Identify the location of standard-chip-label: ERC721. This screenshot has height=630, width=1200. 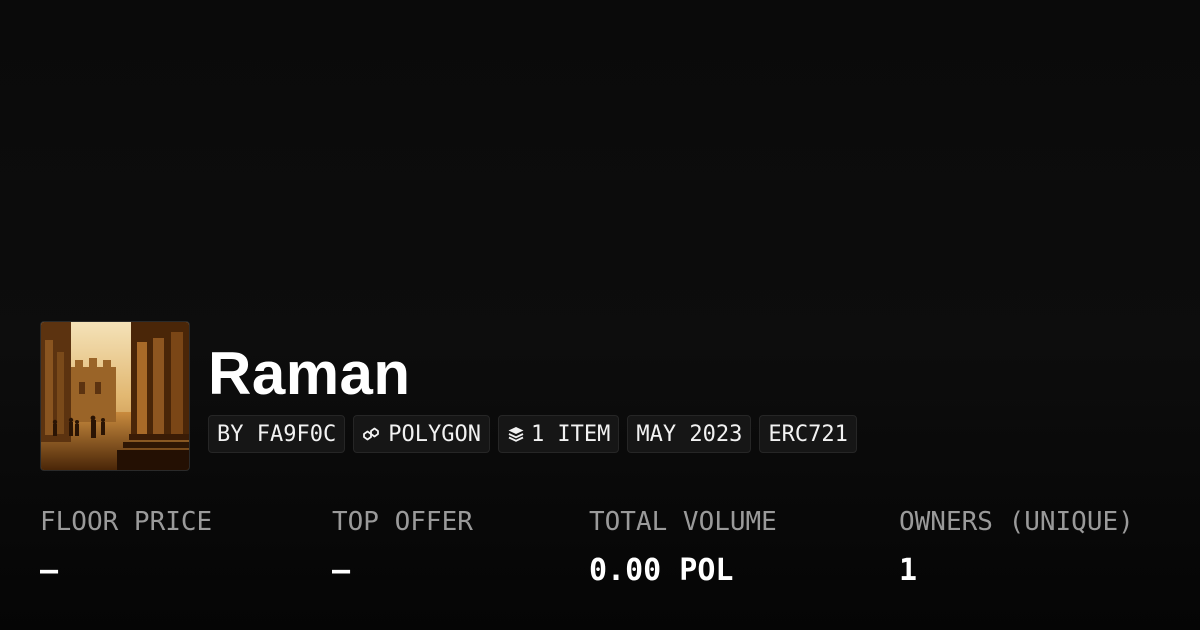
(808, 434).